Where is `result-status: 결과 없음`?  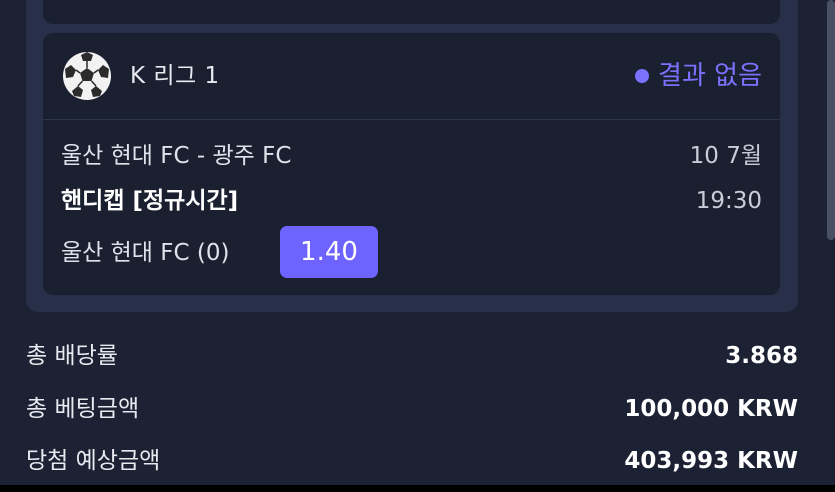
result-status: 결과 없음 is located at coordinates (698, 76).